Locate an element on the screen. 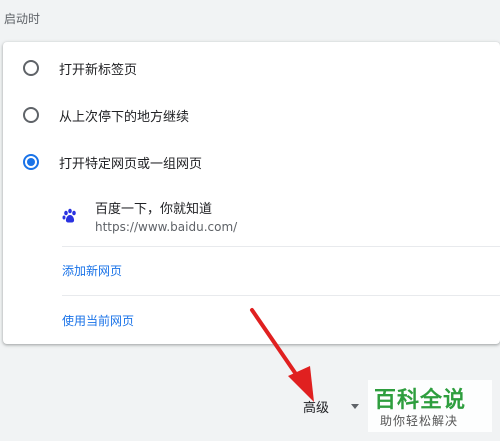 The image size is (500, 441). watermark-logo: 百科全说 助你轻松解决 is located at coordinates (430, 406).